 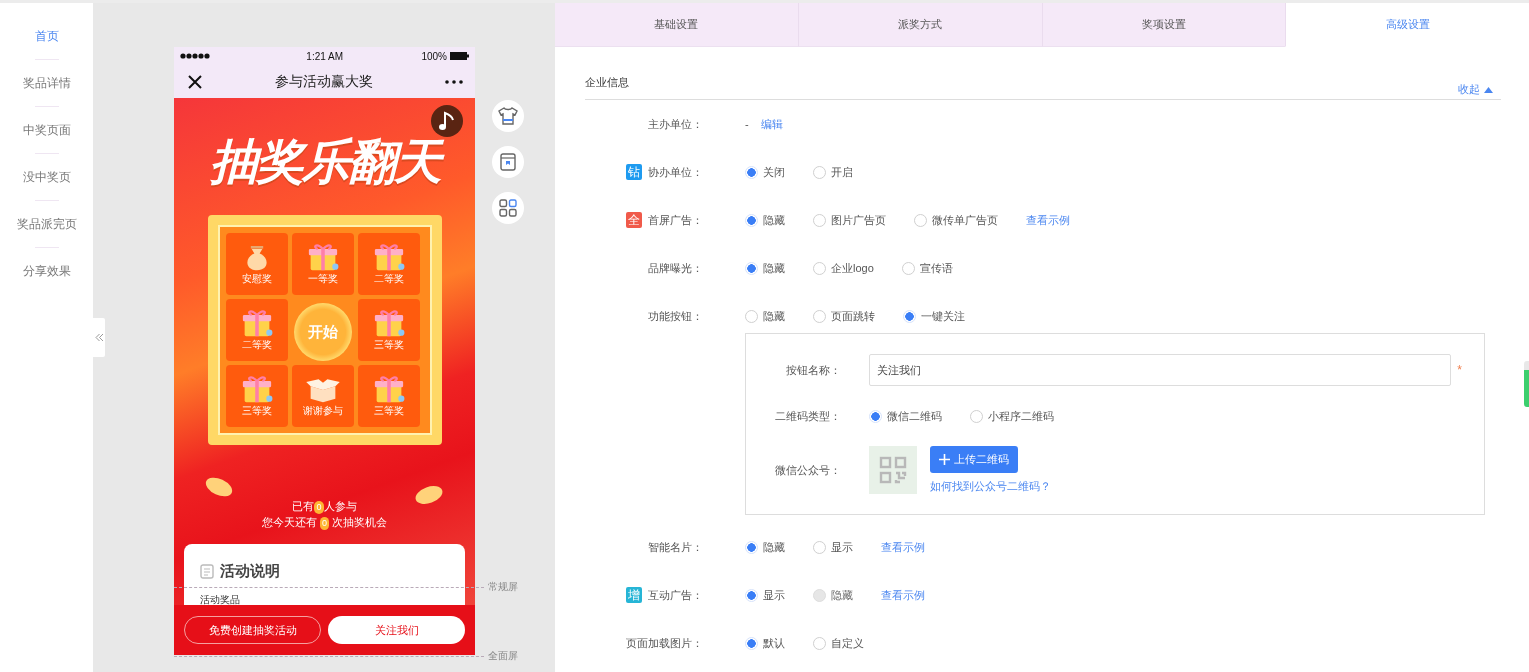 I want to click on collapse-link: 收起, so click(x=1475, y=89).